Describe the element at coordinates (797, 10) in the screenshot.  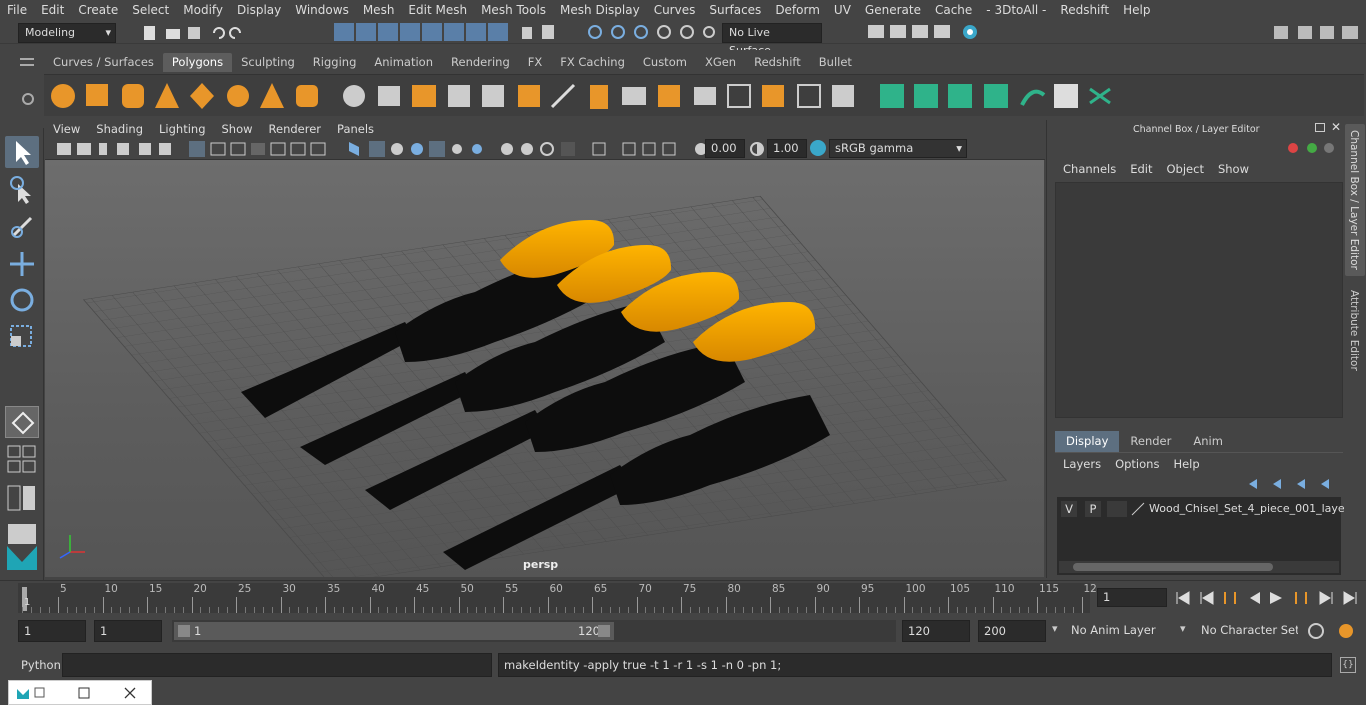
I see `menu-deform: Deform` at that location.